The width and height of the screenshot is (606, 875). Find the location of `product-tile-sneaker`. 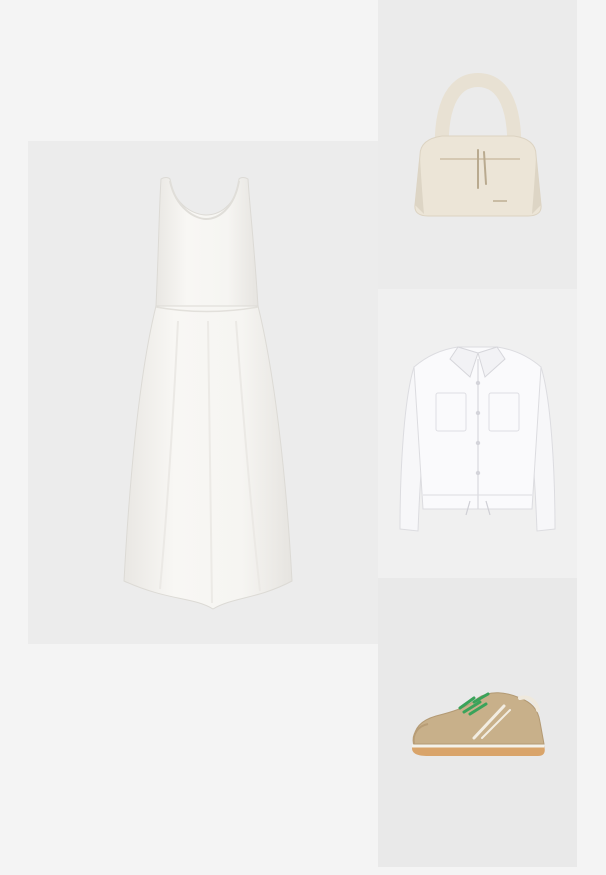

product-tile-sneaker is located at coordinates (477, 722).